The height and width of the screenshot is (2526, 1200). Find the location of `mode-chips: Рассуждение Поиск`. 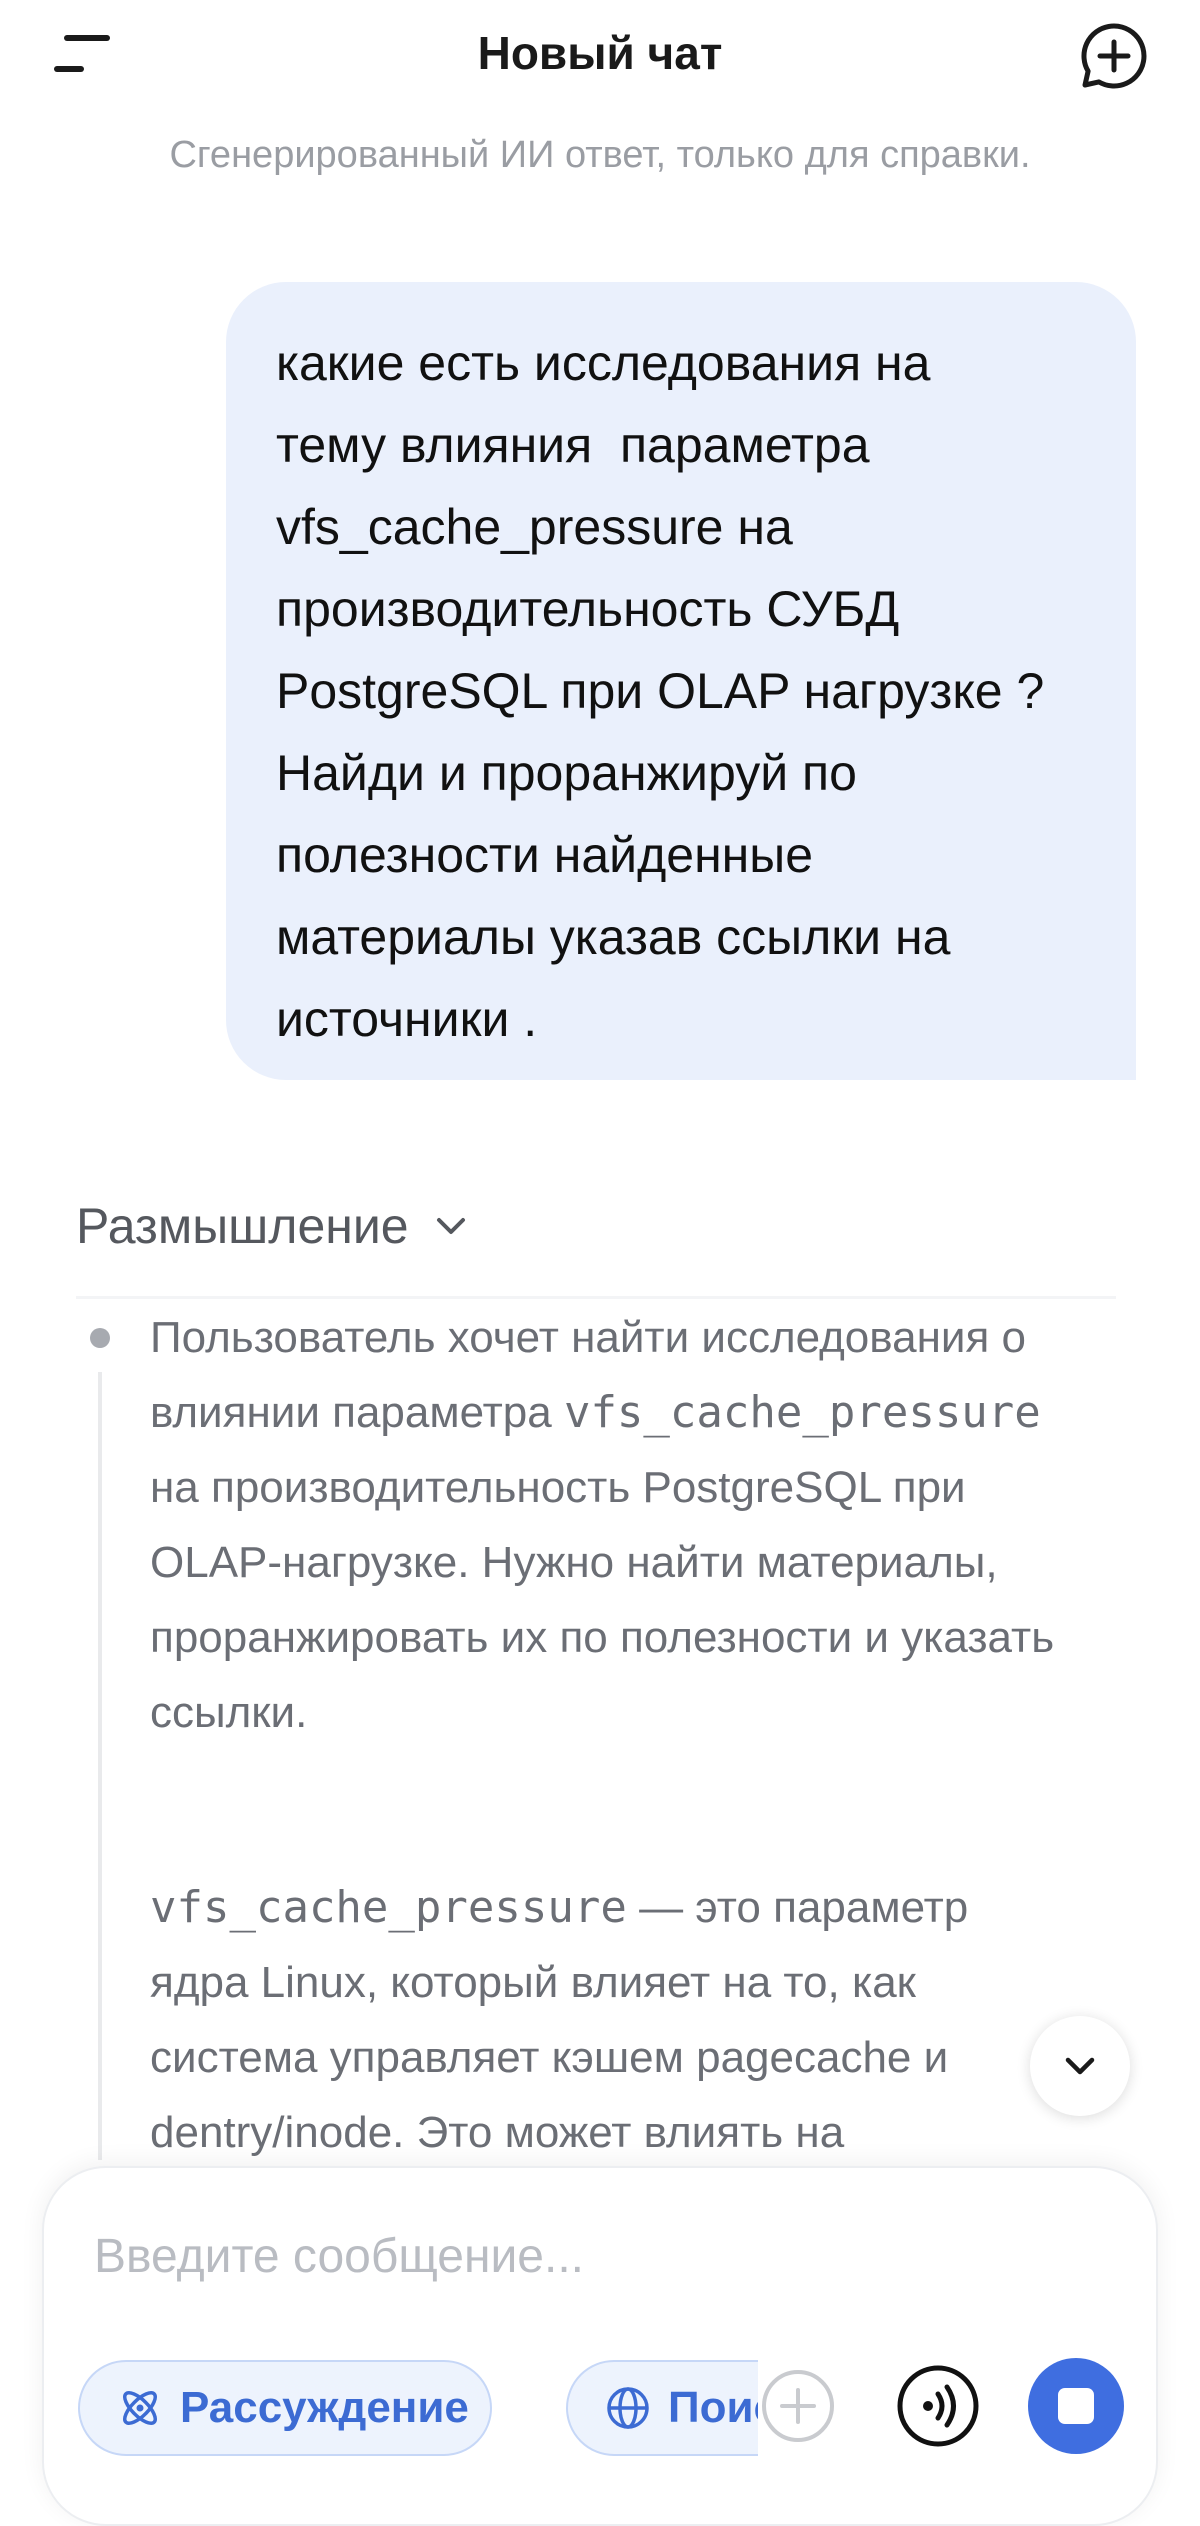

mode-chips: Рассуждение Поиск is located at coordinates (418, 2411).